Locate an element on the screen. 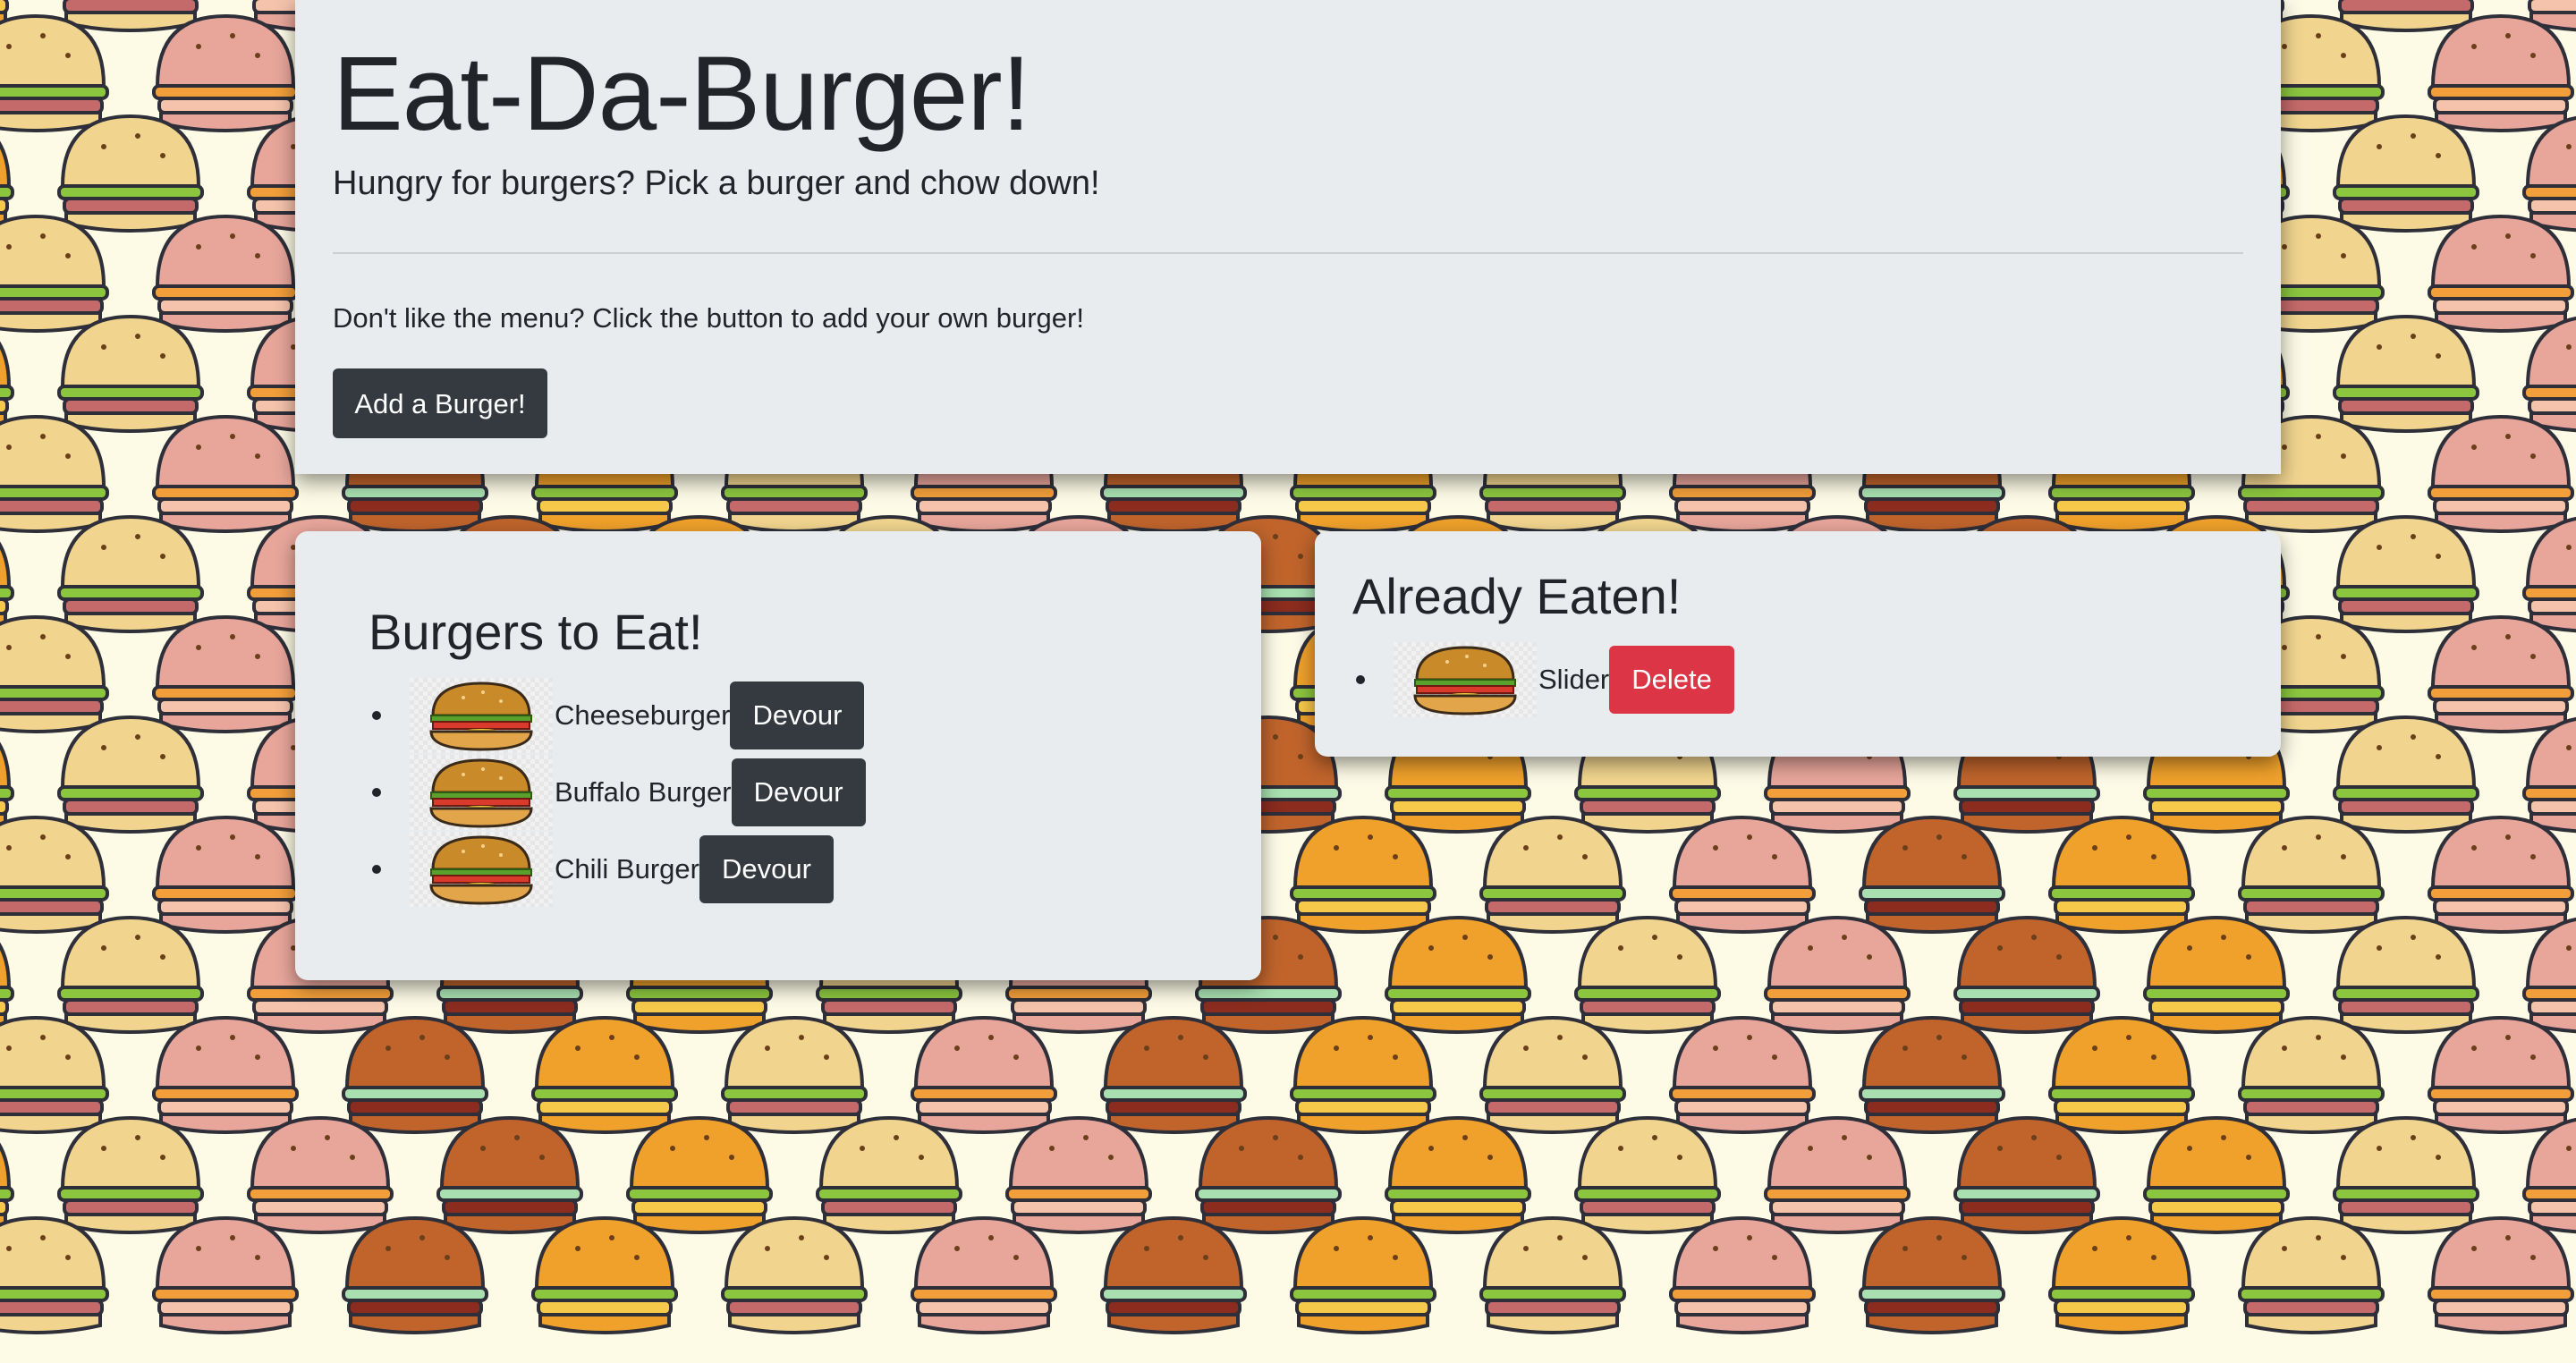  list-item: Buffalo Burger Devour is located at coordinates (619, 792).